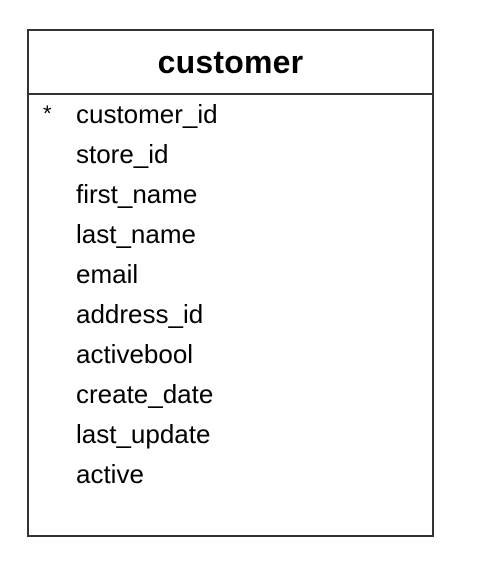  What do you see at coordinates (140, 314) in the screenshot?
I see `field-name: address_id` at bounding box center [140, 314].